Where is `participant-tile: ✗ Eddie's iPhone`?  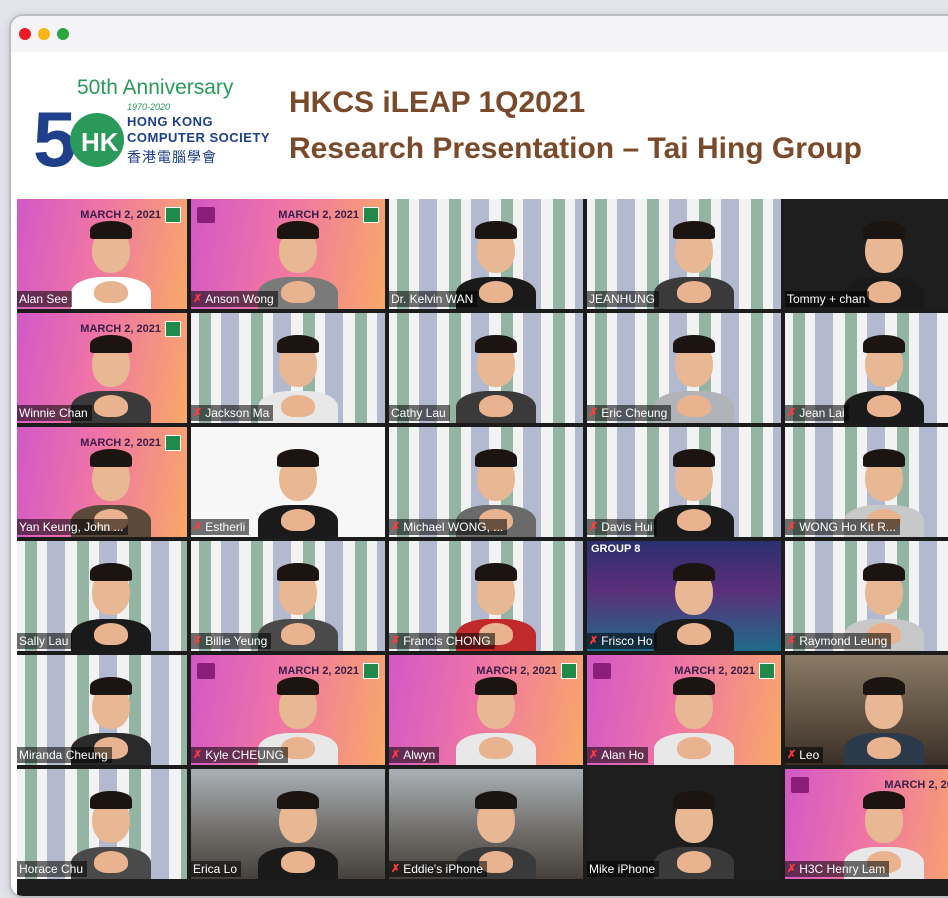
participant-tile: ✗ Eddie's iPhone is located at coordinates (486, 824).